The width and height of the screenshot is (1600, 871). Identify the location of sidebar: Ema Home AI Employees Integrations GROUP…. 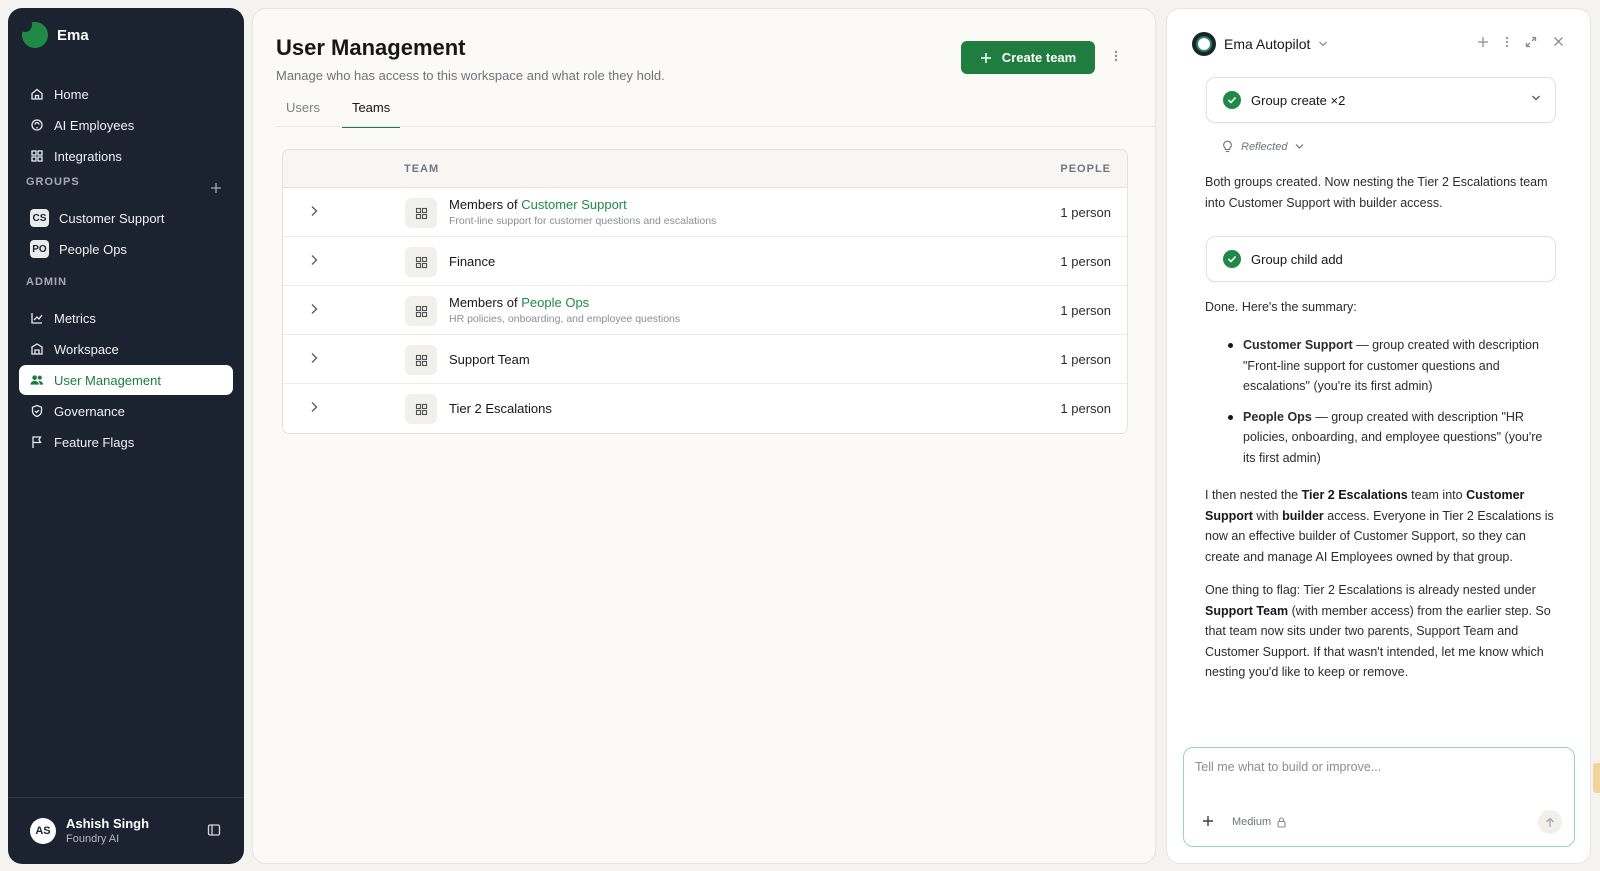
(126, 436).